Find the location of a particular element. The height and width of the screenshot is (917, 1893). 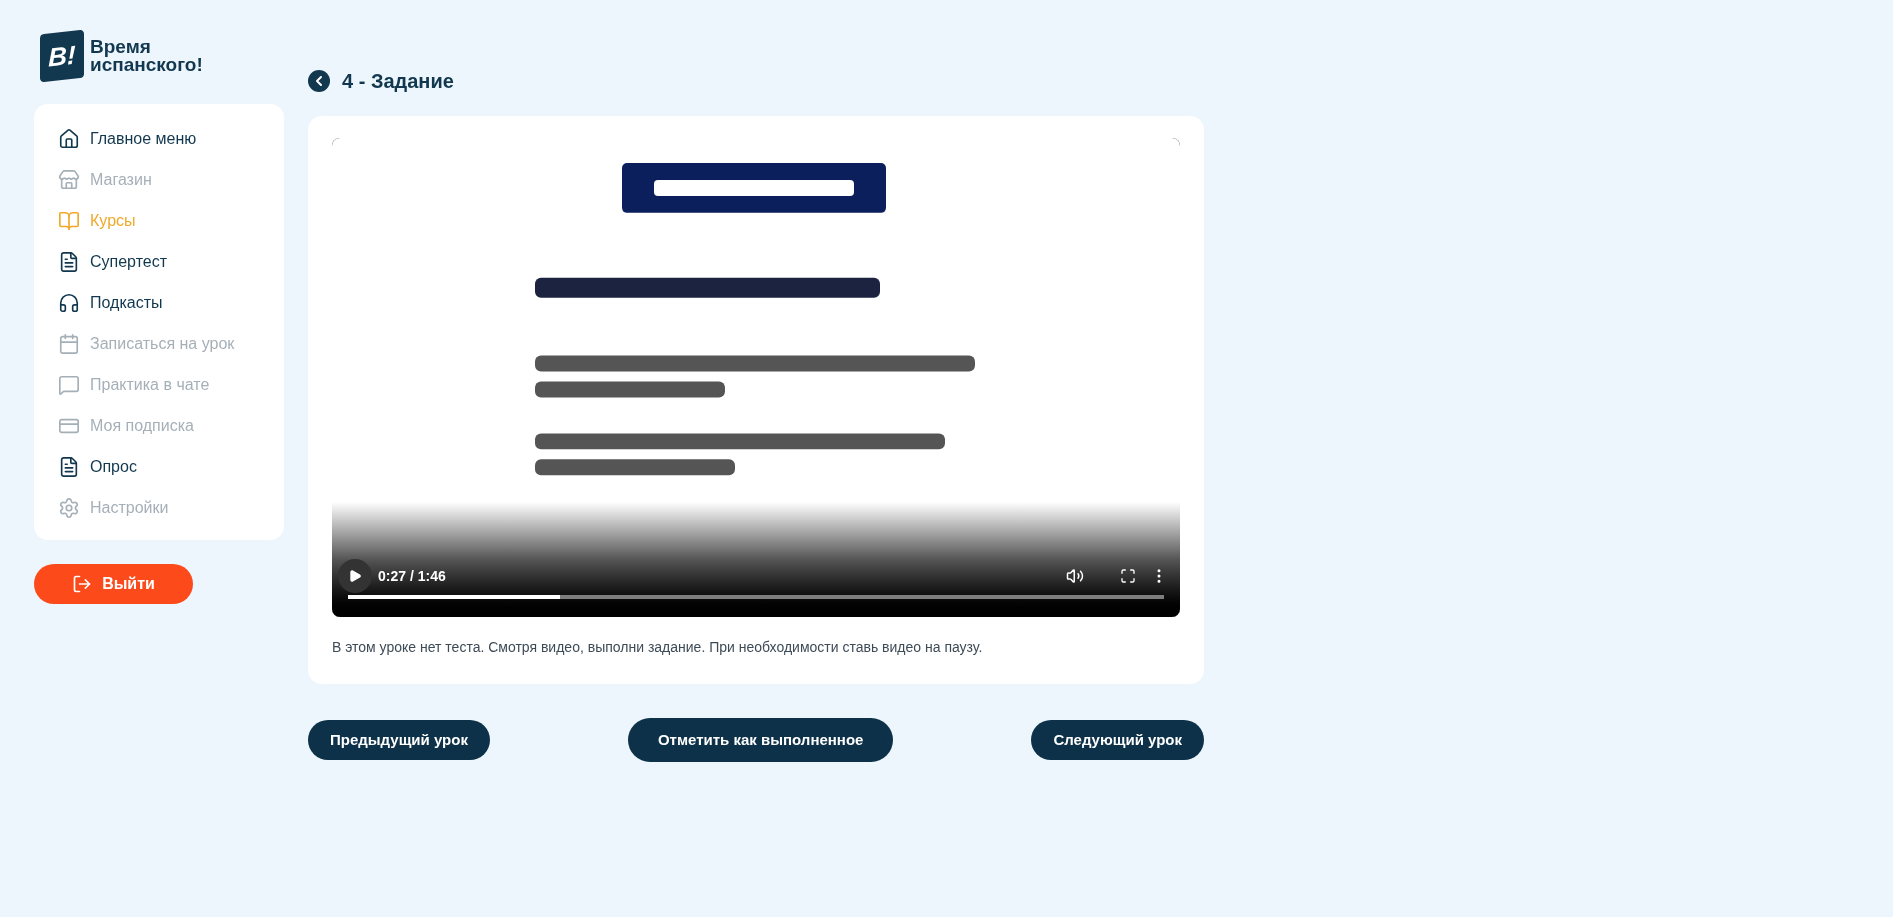

lesson-button: Следующий урок is located at coordinates (1117, 740).